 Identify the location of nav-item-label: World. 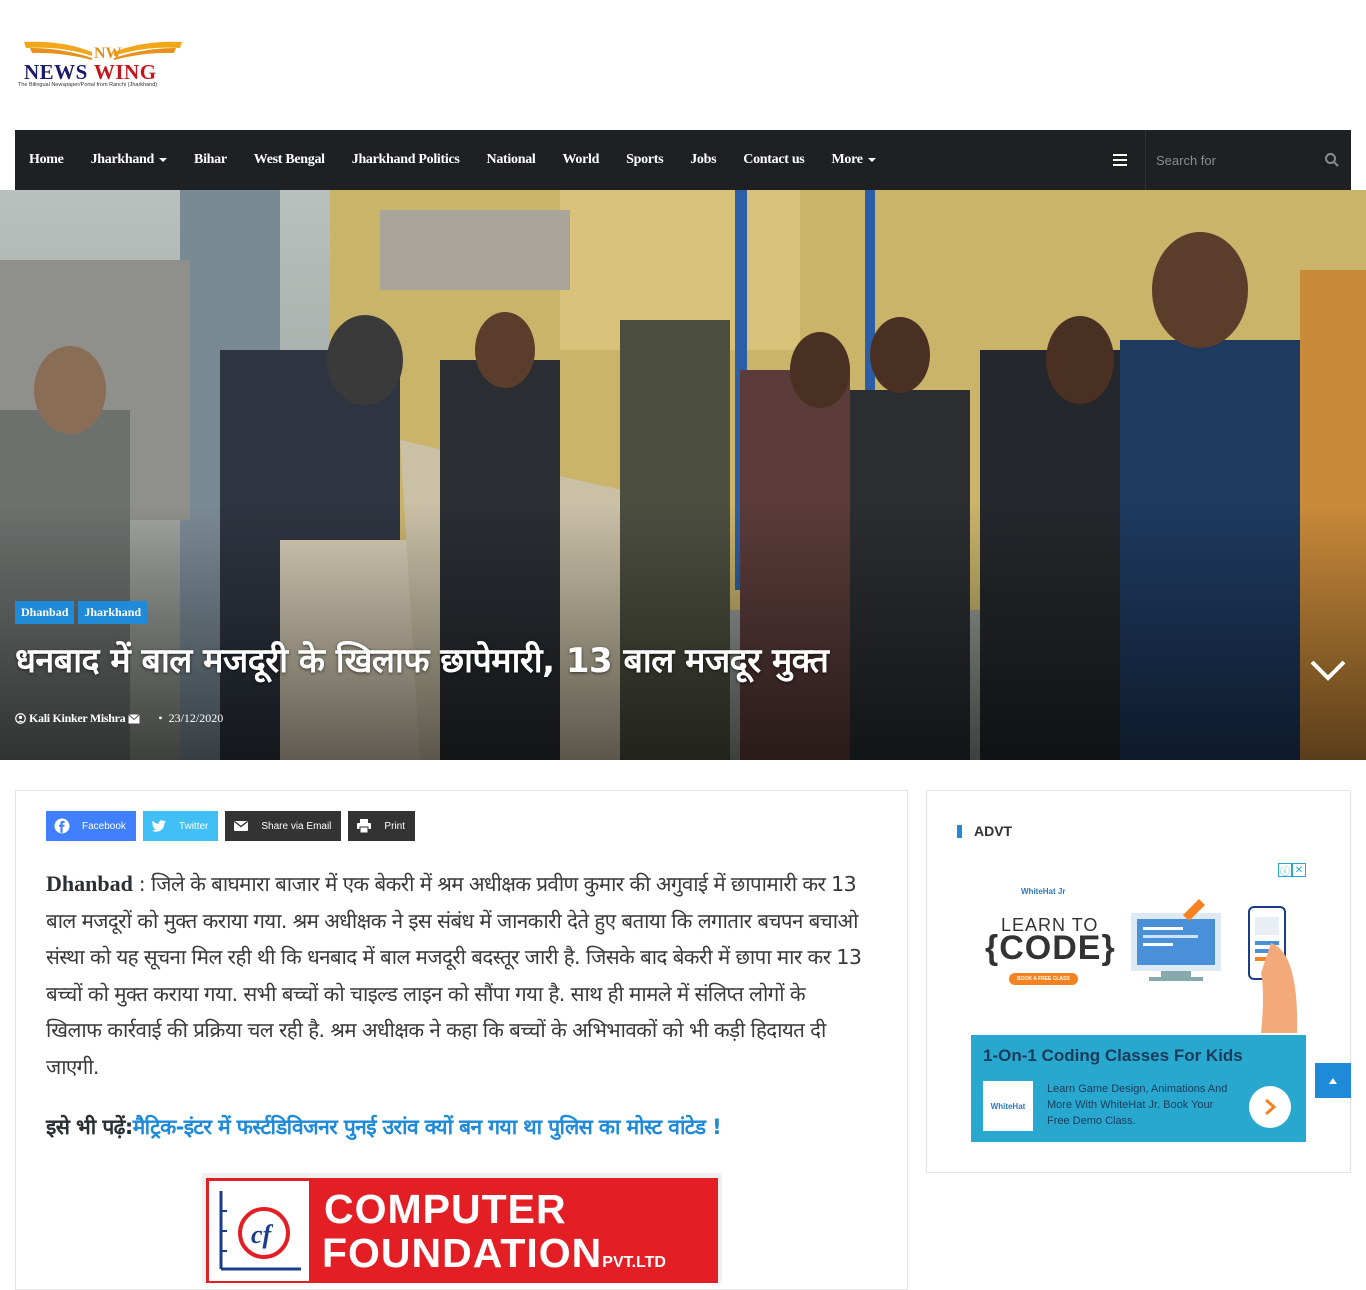
(581, 159).